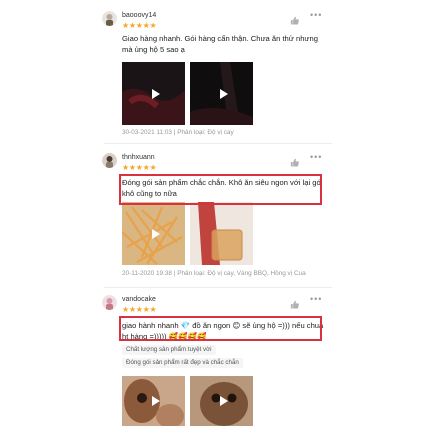 The image size is (426, 426). What do you see at coordinates (139, 299) in the screenshot?
I see `username: vandocake` at bounding box center [139, 299].